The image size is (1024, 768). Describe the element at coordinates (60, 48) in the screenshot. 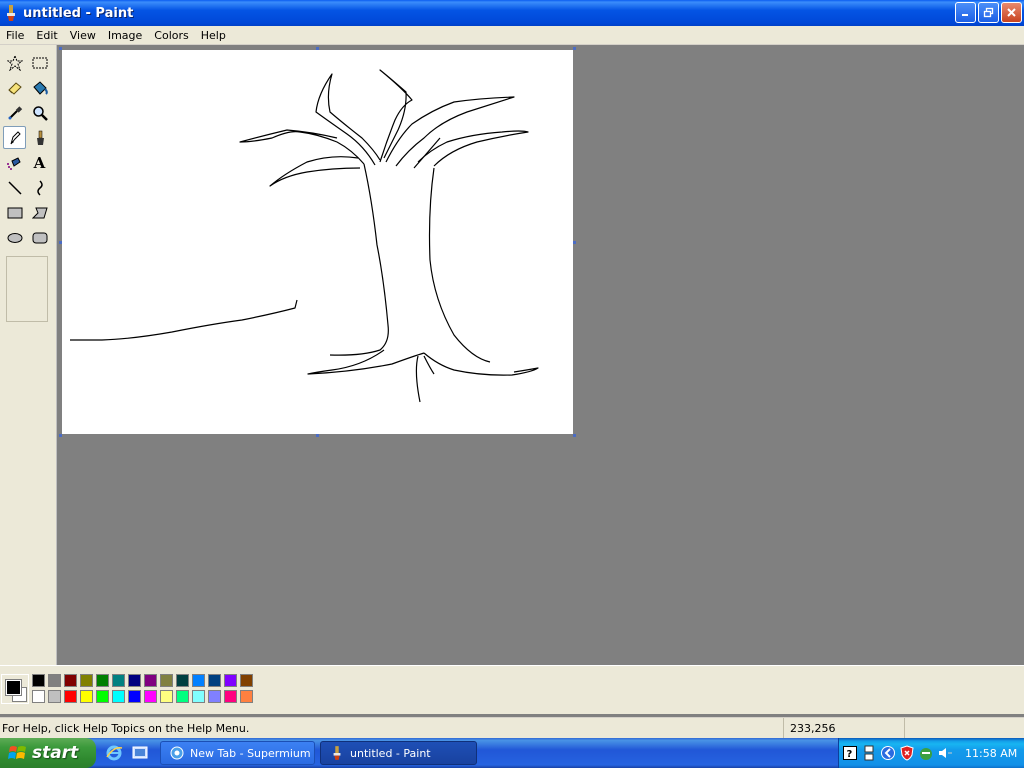

I see `resize-handle-top-left` at that location.